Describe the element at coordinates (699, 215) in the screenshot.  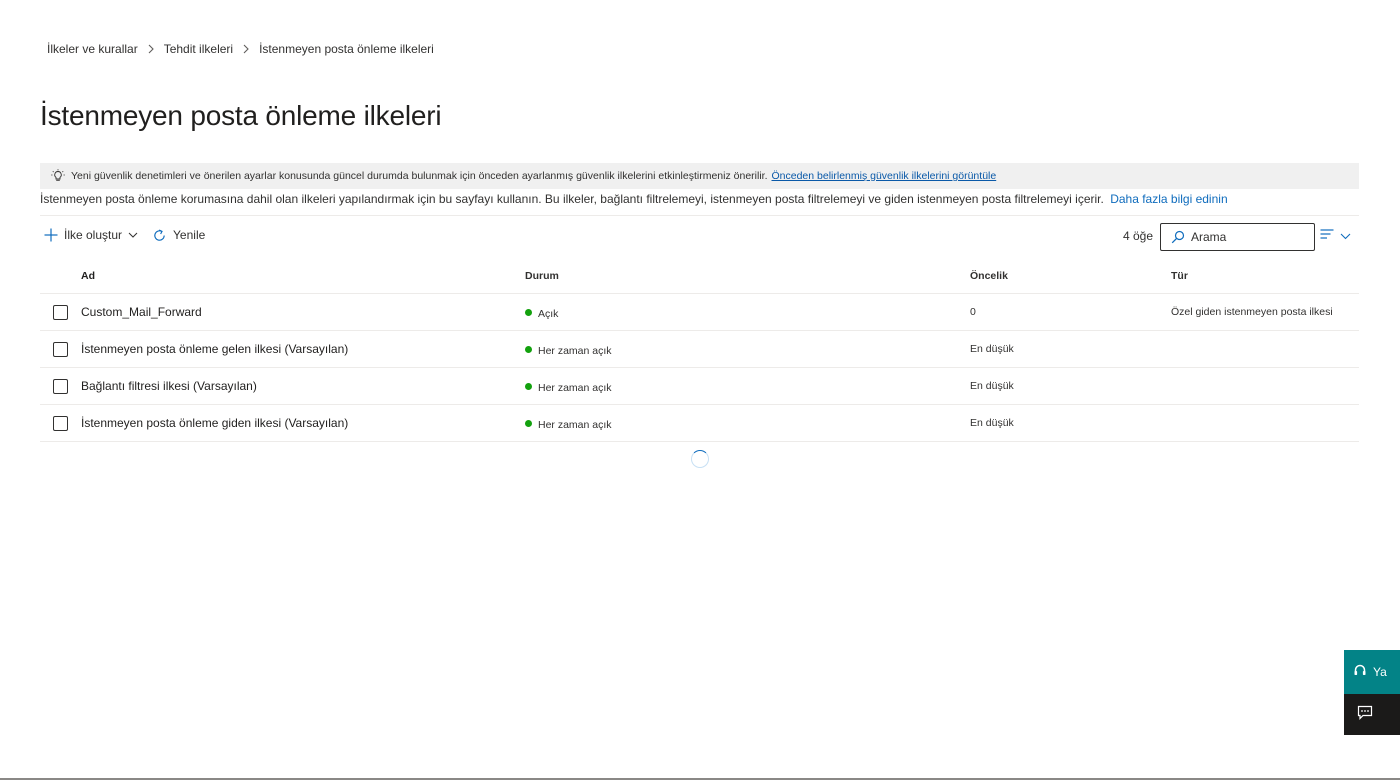
I see `divider` at that location.